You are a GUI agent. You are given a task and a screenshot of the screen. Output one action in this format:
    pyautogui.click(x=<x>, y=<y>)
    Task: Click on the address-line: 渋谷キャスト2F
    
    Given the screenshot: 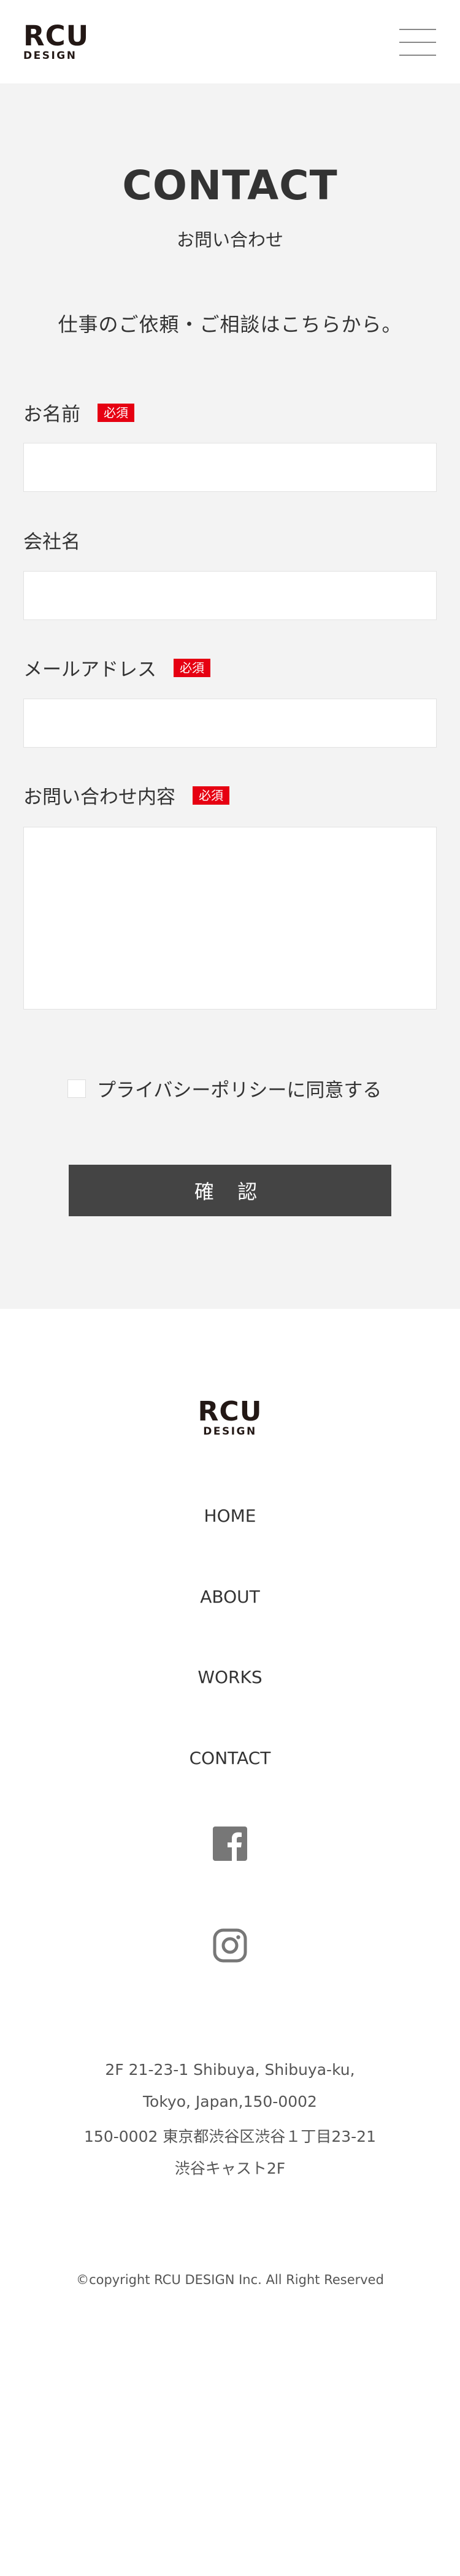 What is the action you would take?
    pyautogui.click(x=230, y=2168)
    